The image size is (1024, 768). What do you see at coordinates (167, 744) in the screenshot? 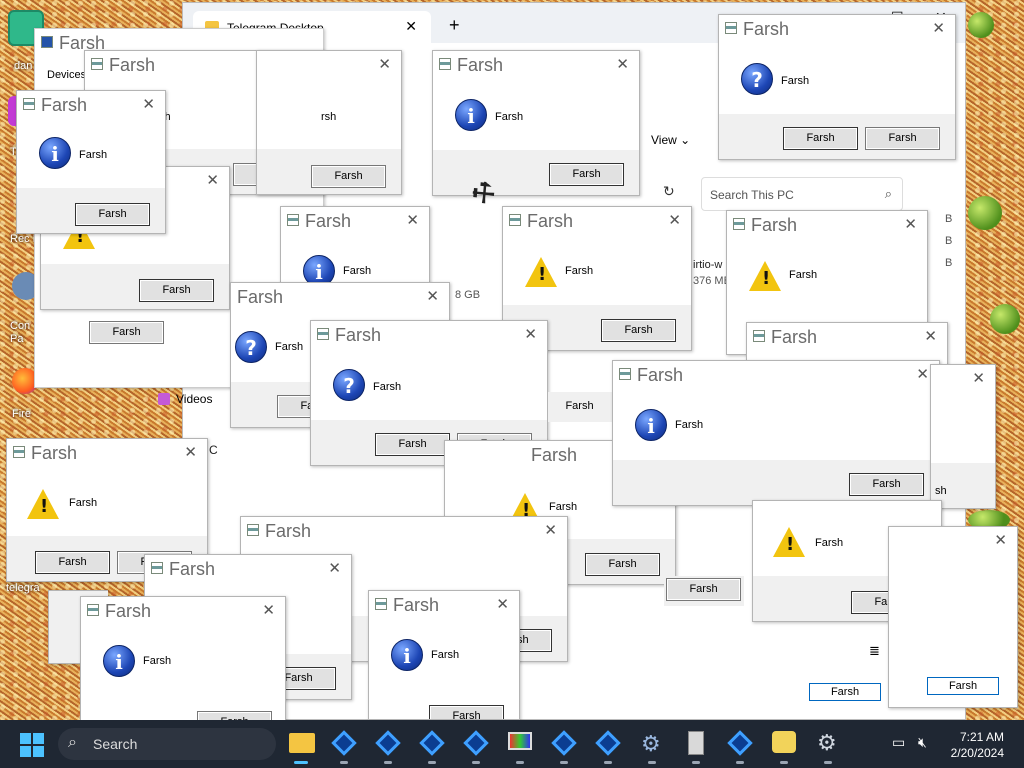
I see `taskbar-search: ⌕ Search` at bounding box center [167, 744].